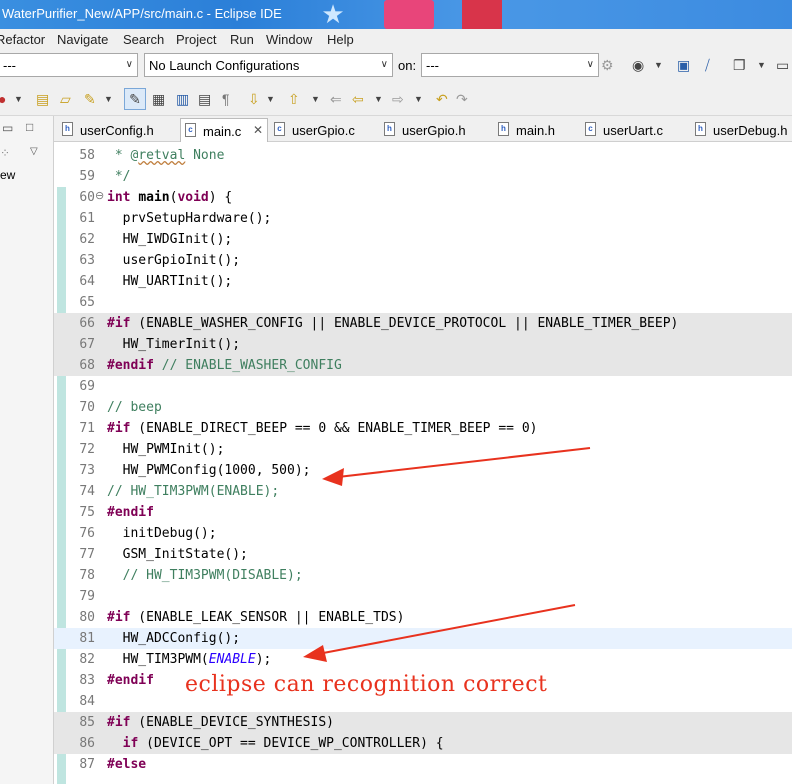 This screenshot has height=784, width=792. I want to click on maximize-icon: □, so click(29, 127).